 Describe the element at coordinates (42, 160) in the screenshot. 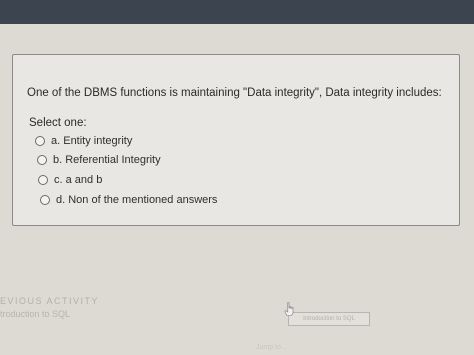

I see `radio-button-b` at that location.